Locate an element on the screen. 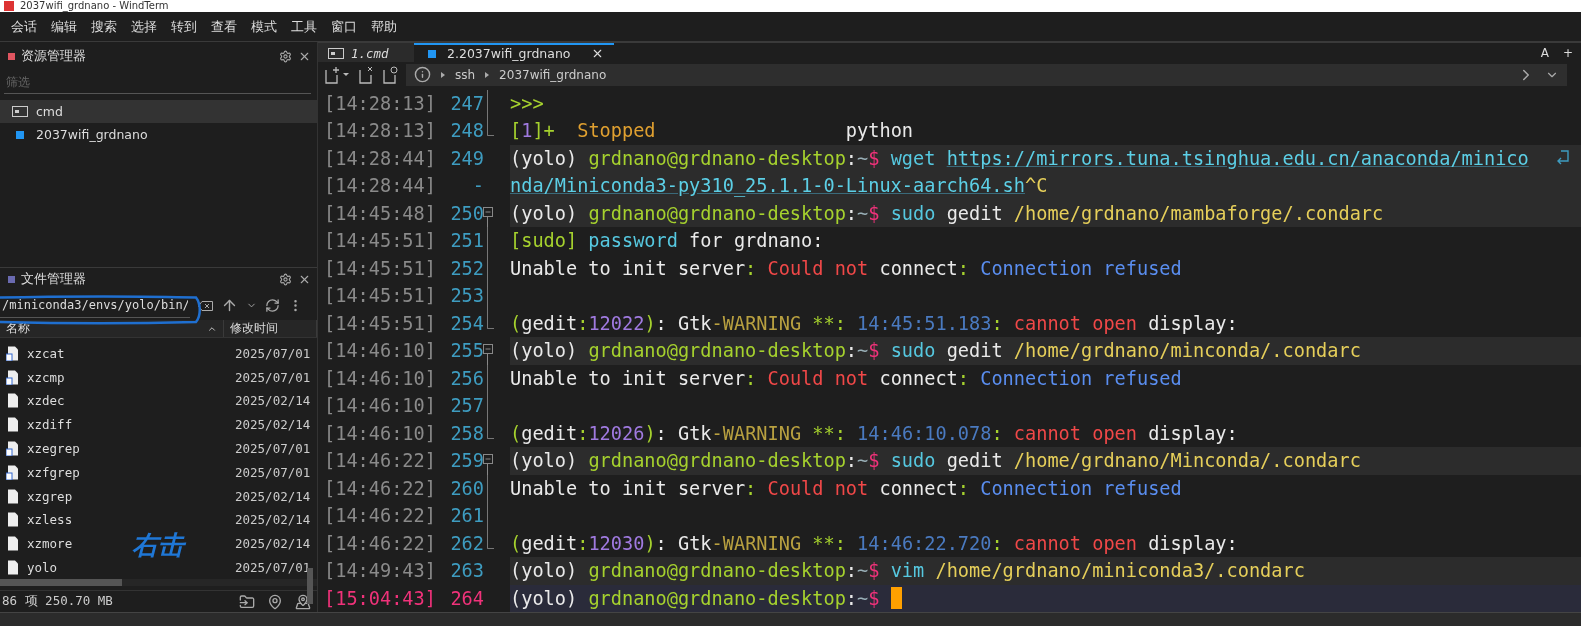 The height and width of the screenshot is (626, 1581). session-icon is located at coordinates (432, 53).